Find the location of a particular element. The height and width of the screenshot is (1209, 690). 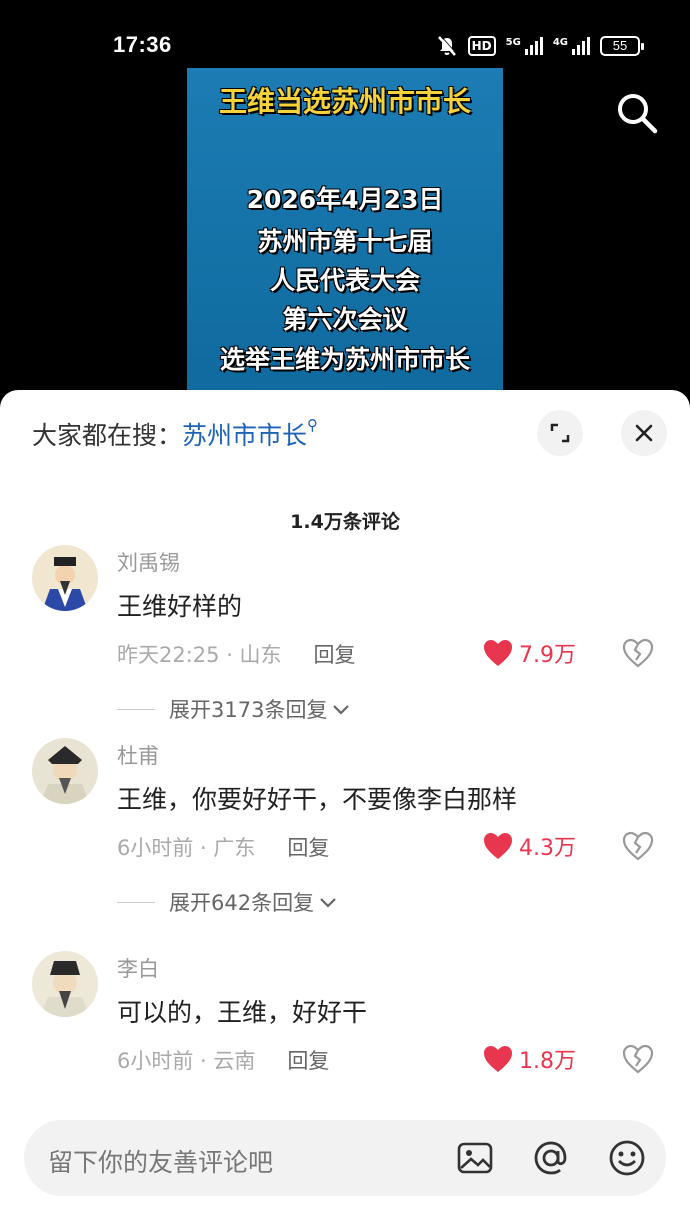

expand-button is located at coordinates (560, 433).